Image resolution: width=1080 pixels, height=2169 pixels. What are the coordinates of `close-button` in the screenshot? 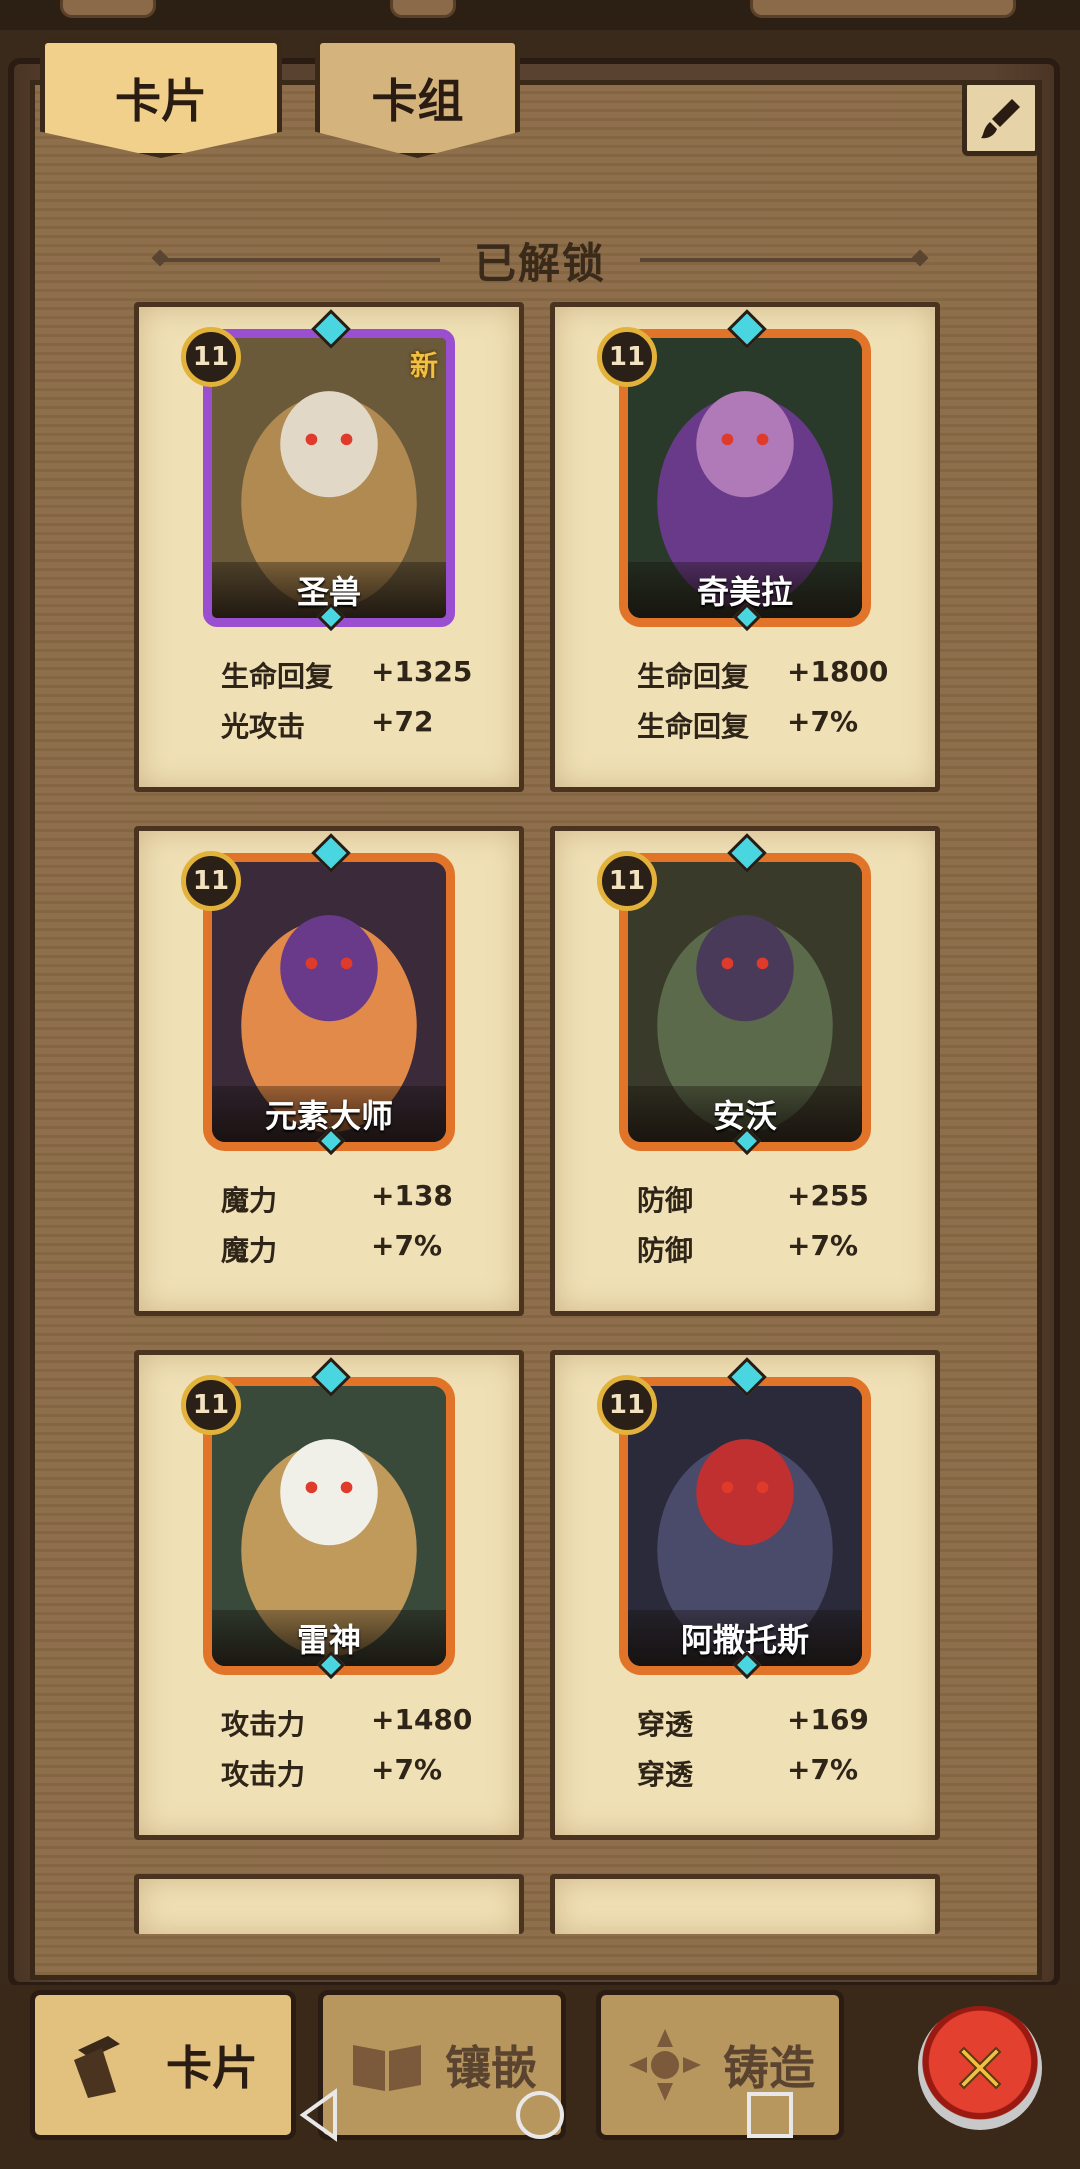 It's located at (980, 2068).